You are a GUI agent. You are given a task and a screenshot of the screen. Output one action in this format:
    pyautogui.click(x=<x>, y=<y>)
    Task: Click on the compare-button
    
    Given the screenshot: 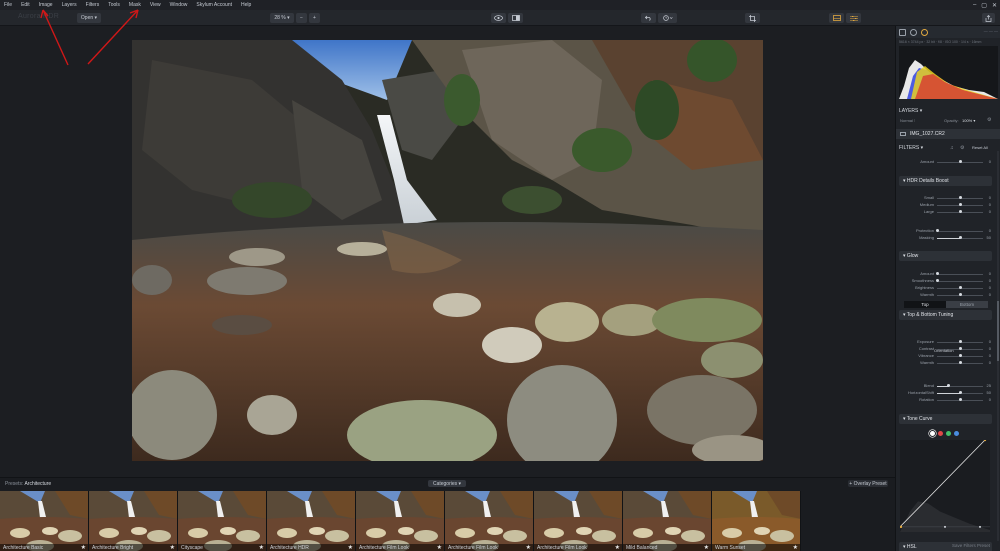 What is the action you would take?
    pyautogui.click(x=515, y=18)
    